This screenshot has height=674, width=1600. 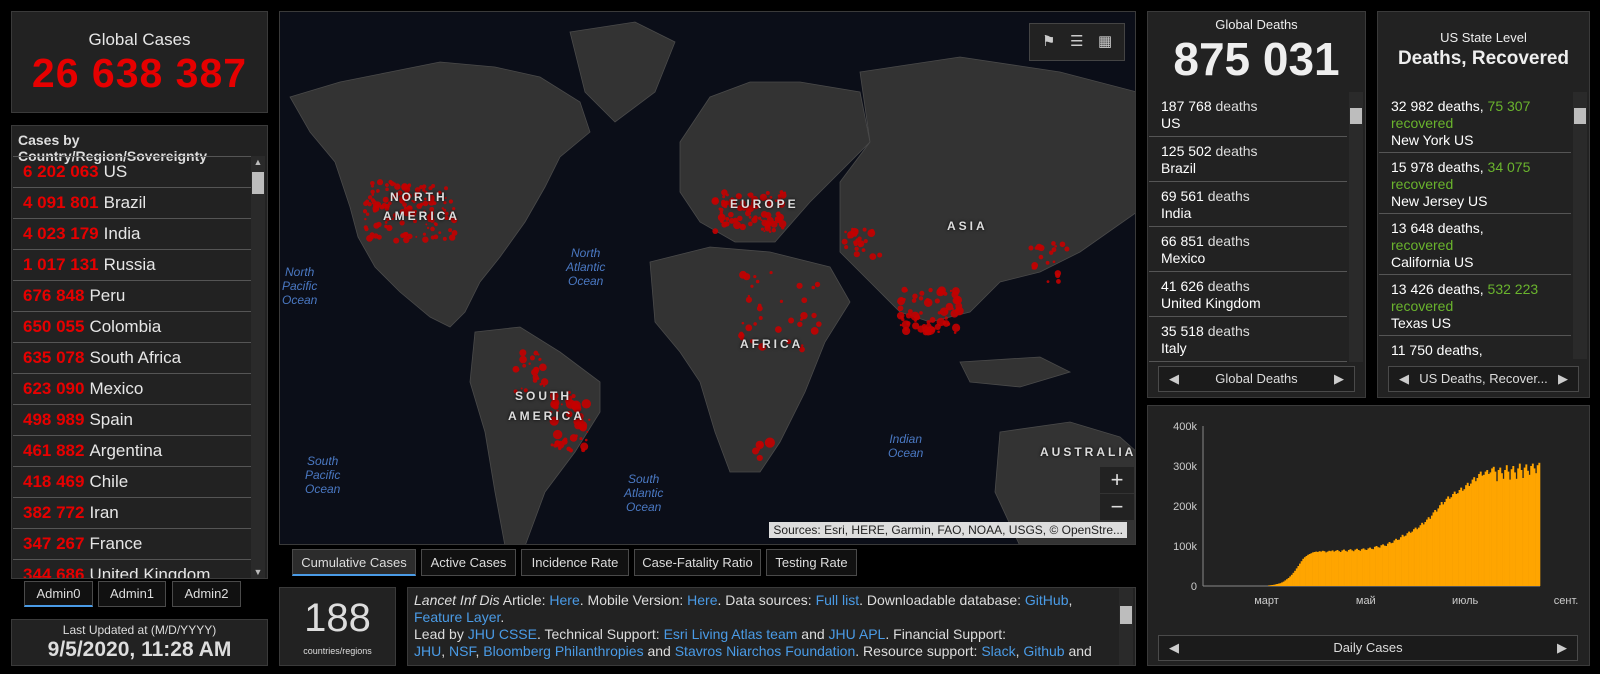 I want to click on country-row: 1 017 131 Russia, so click(x=132, y=264).